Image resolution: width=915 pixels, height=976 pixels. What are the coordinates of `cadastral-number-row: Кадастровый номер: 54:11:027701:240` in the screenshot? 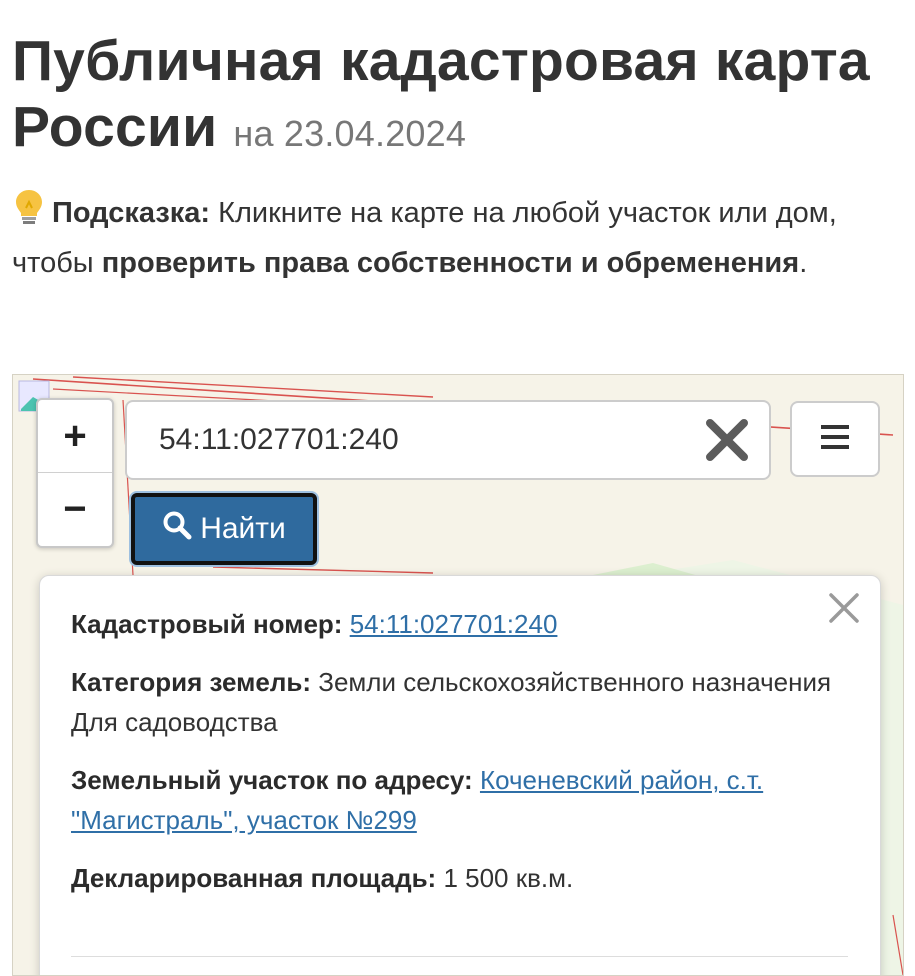 It's located at (459, 624).